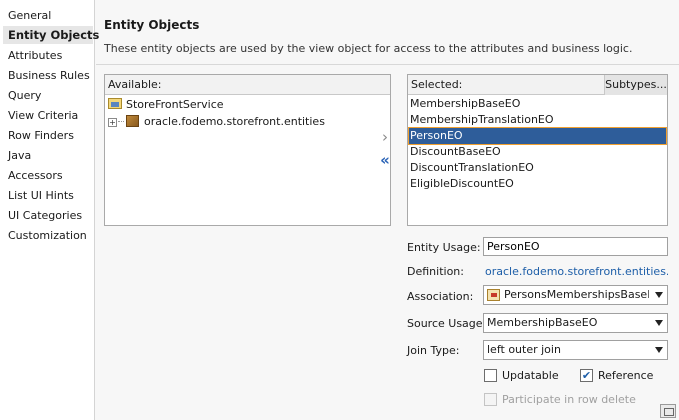  Describe the element at coordinates (48, 176) in the screenshot. I see `sidebar-item-accessors: Accessors` at that location.